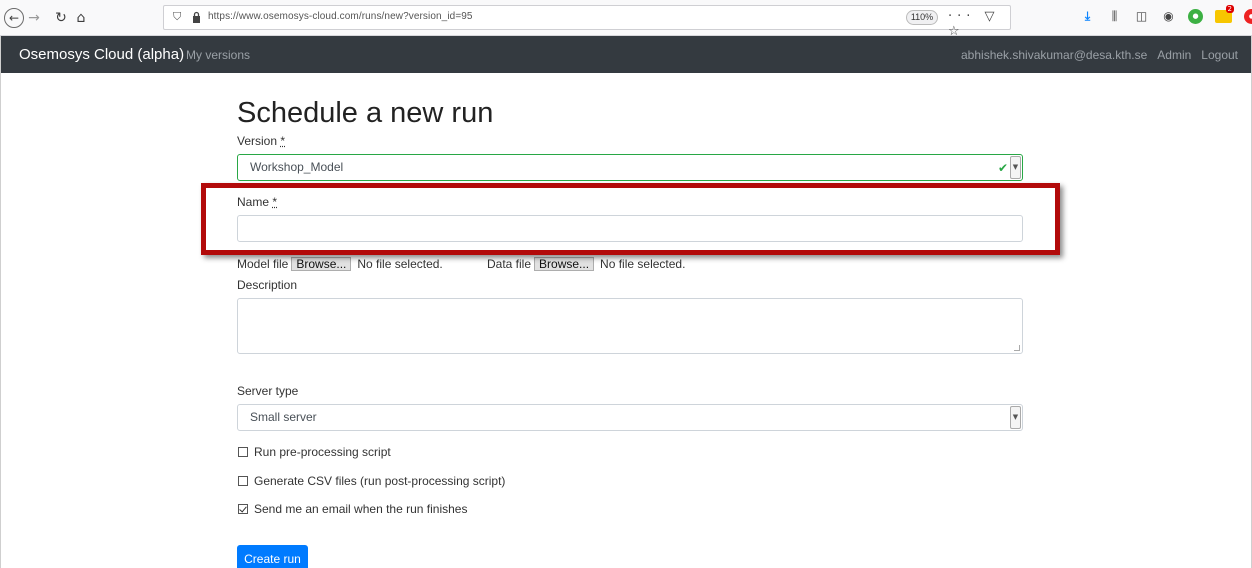 Image resolution: width=1252 pixels, height=568 pixels. Describe the element at coordinates (272, 556) in the screenshot. I see `create-run-button: Create run` at that location.